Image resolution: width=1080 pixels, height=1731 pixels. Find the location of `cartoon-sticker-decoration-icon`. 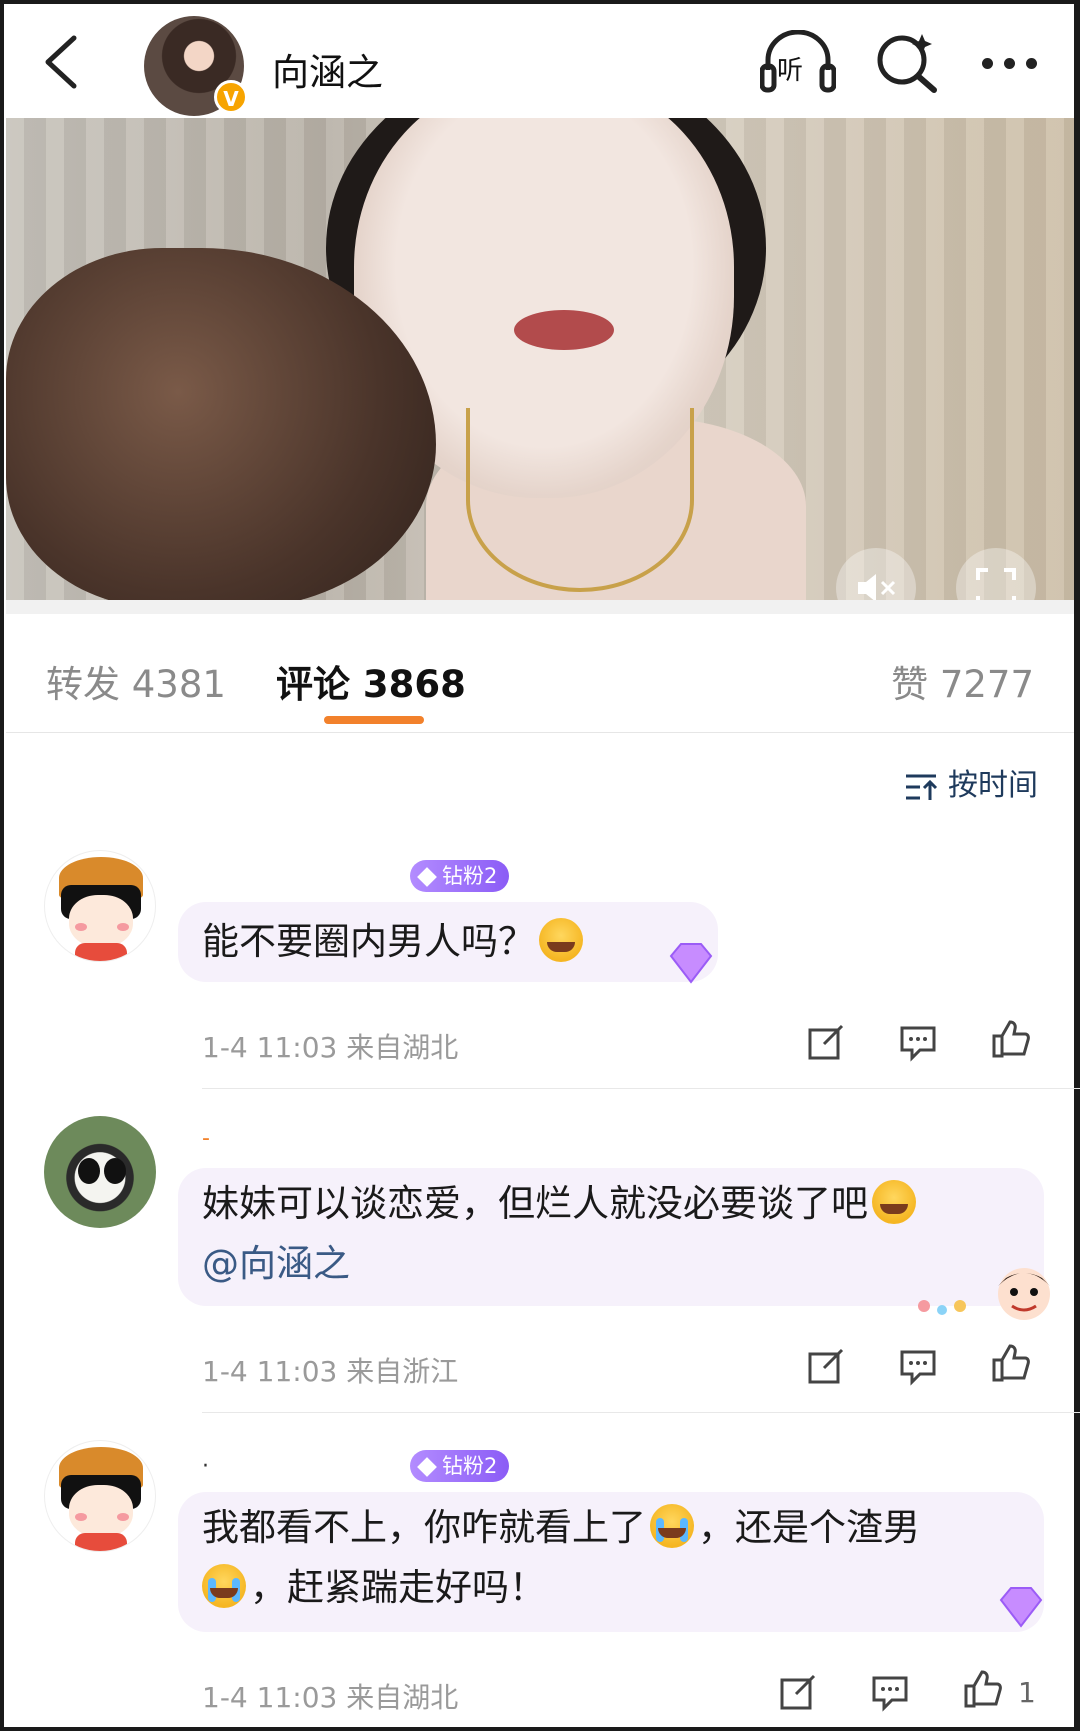

cartoon-sticker-decoration-icon is located at coordinates (984, 1294).